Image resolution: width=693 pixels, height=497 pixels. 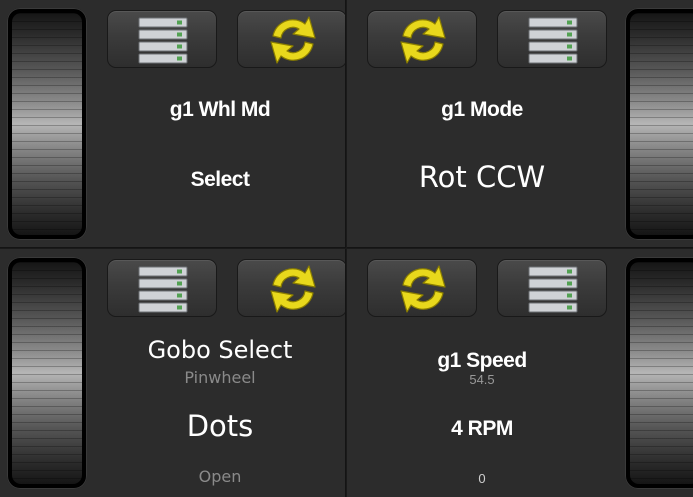 What do you see at coordinates (482, 109) in the screenshot?
I see `parameter-title: g1 Mode` at bounding box center [482, 109].